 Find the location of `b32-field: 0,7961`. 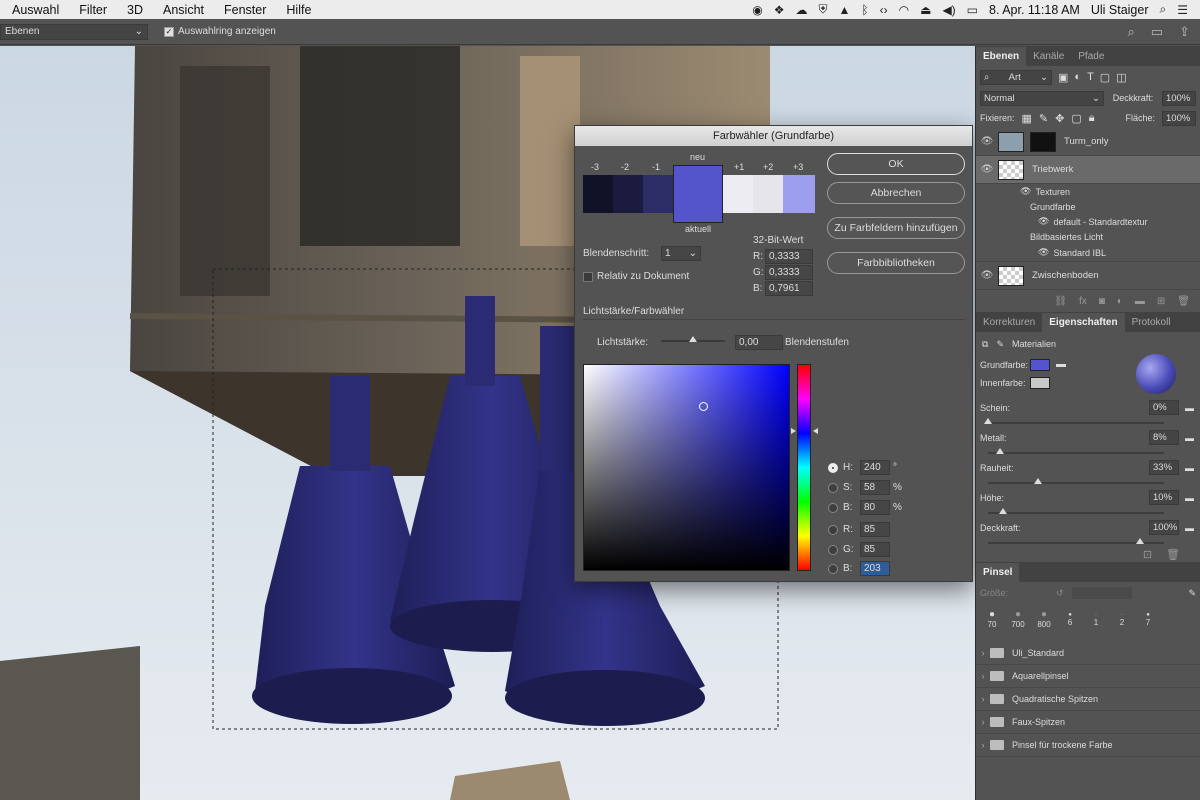

b32-field: 0,7961 is located at coordinates (789, 288).